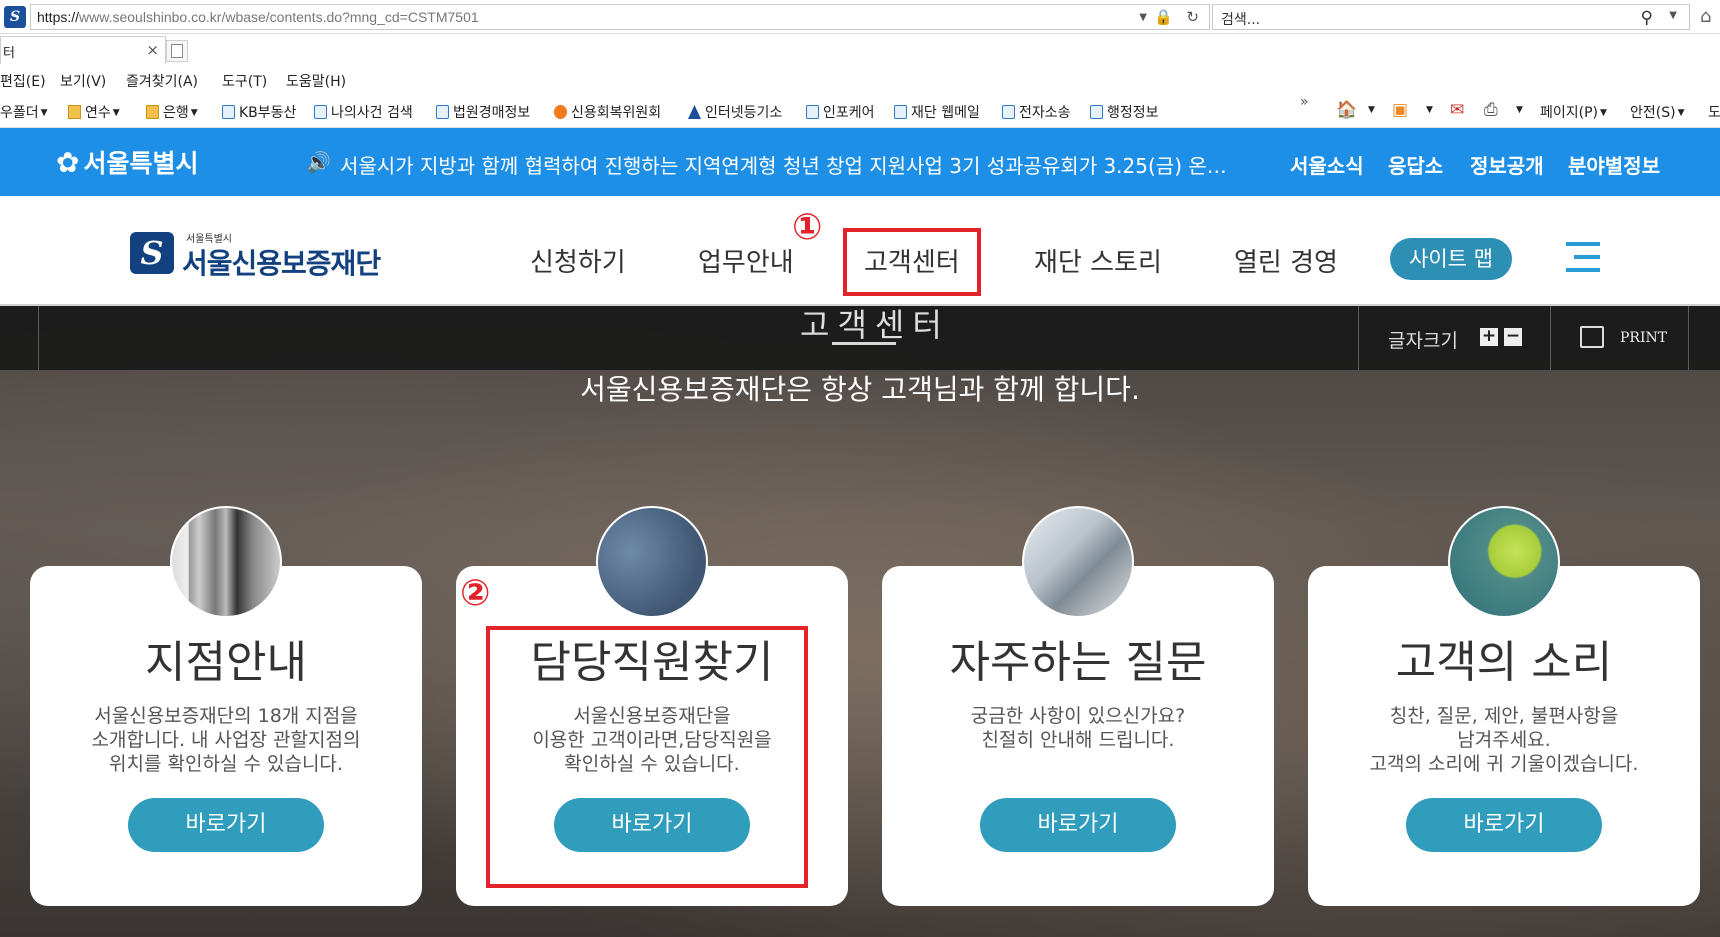 The height and width of the screenshot is (937, 1720). Describe the element at coordinates (1124, 112) in the screenshot. I see `favorite-link: 행정정보` at that location.